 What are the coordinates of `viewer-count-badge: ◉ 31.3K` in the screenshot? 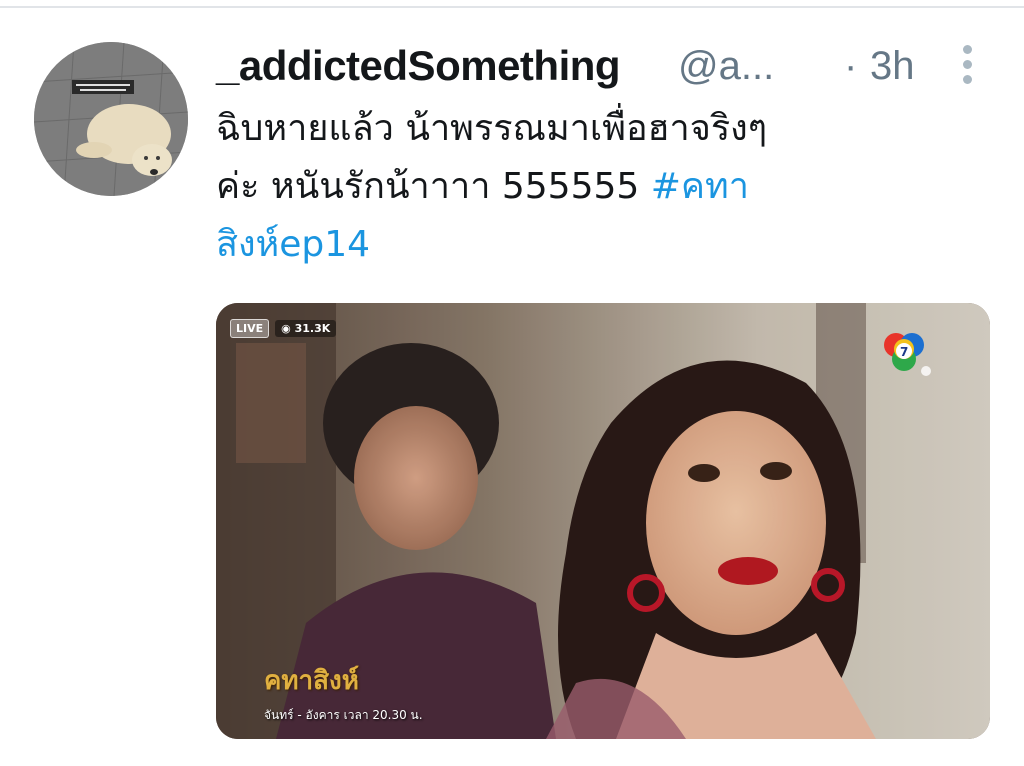 It's located at (306, 328).